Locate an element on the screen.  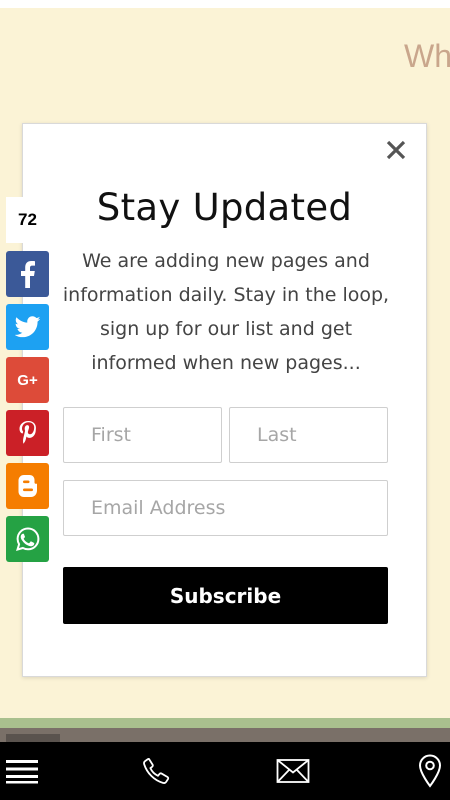
popup-title: Stay Updated is located at coordinates (224, 207).